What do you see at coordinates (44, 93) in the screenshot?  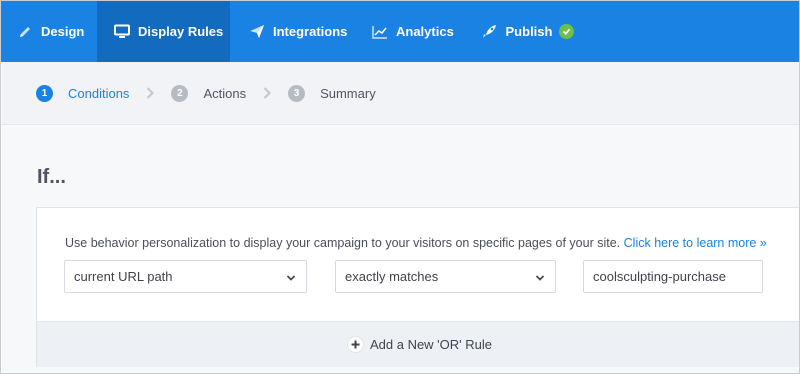 I see `step-number: 1` at bounding box center [44, 93].